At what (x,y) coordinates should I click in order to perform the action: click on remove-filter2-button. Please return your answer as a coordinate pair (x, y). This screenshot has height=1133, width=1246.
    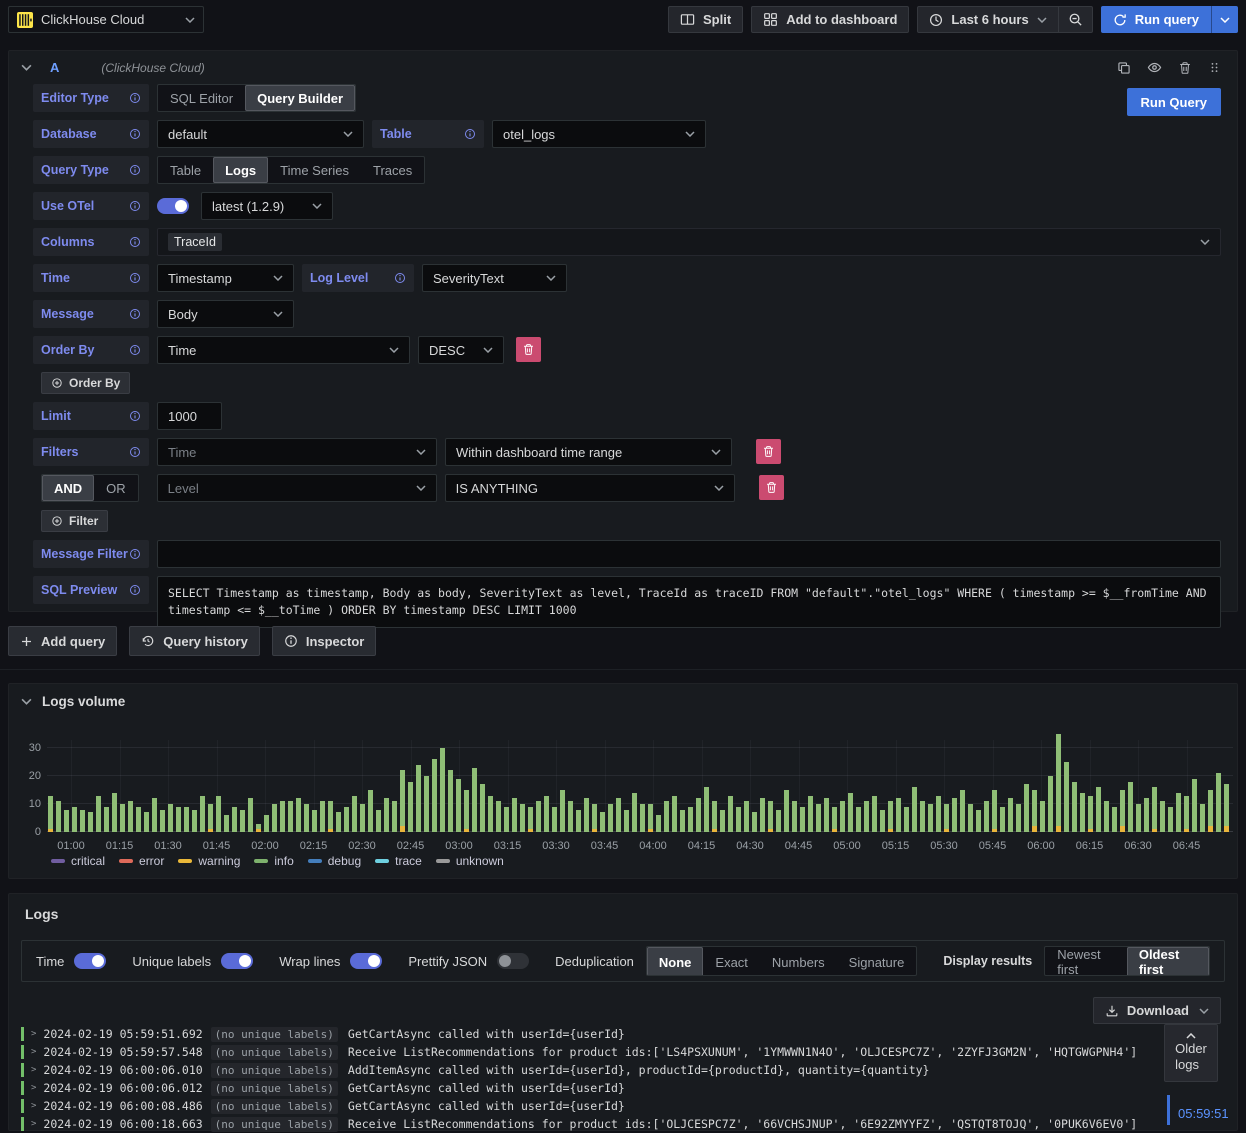
    Looking at the image, I should click on (771, 487).